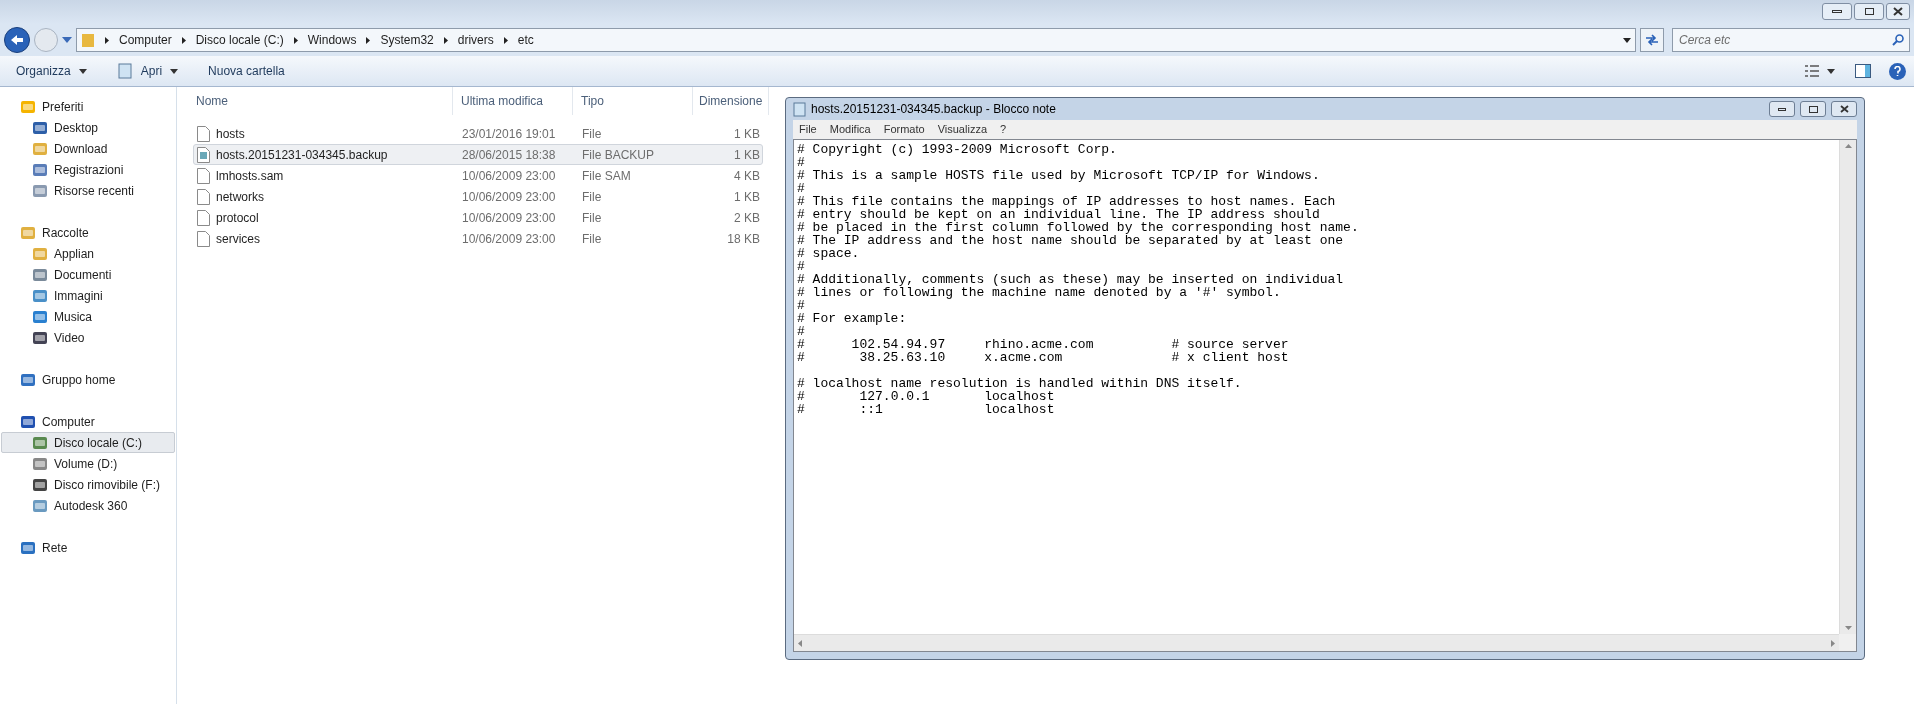  What do you see at coordinates (1833, 643) in the screenshot?
I see `scroll-right-icon` at bounding box center [1833, 643].